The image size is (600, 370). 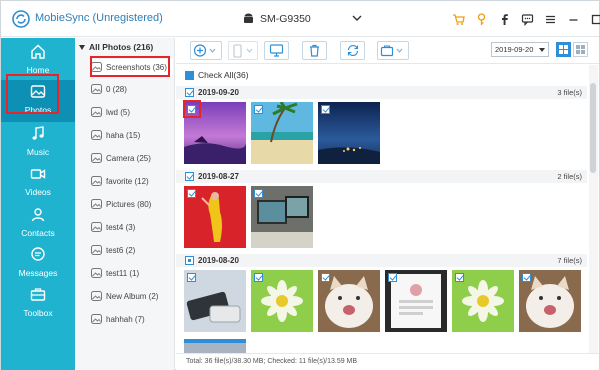 I want to click on sidebar-item-label: Videos, so click(x=38, y=192).